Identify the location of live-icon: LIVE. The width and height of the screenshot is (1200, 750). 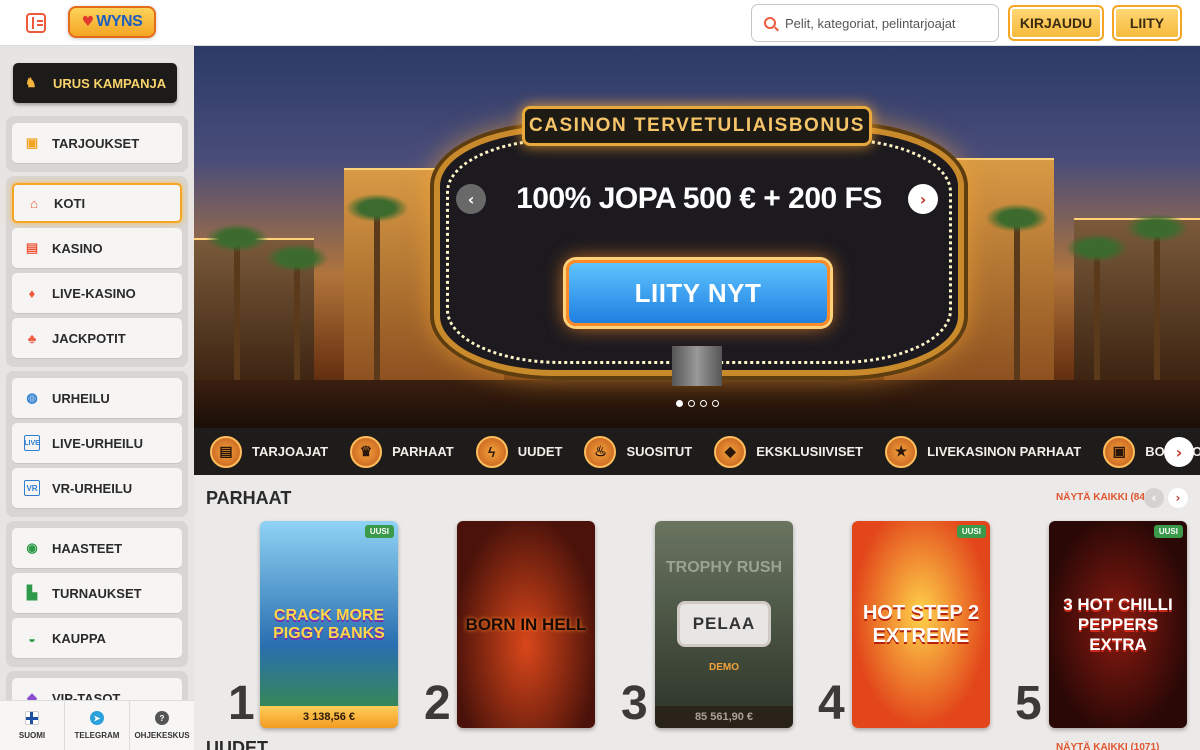
(32, 443).